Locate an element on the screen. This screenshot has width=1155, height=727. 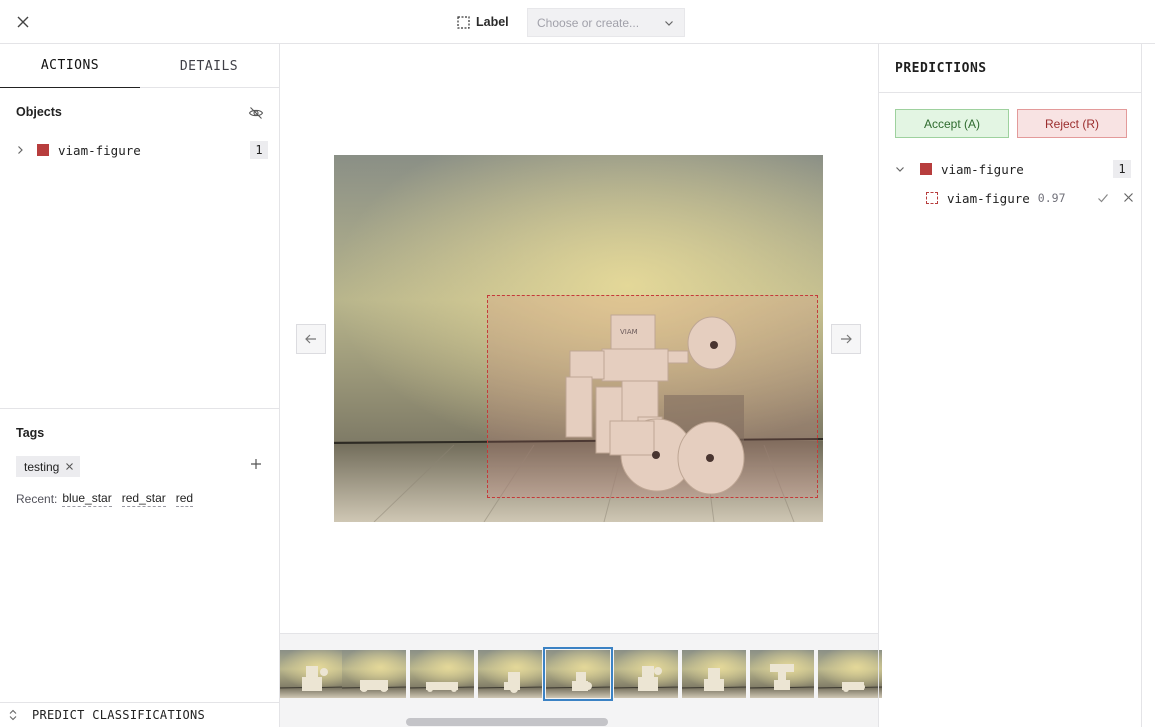
panel-tabs: ACTIONS DETAILS is located at coordinates (139, 66).